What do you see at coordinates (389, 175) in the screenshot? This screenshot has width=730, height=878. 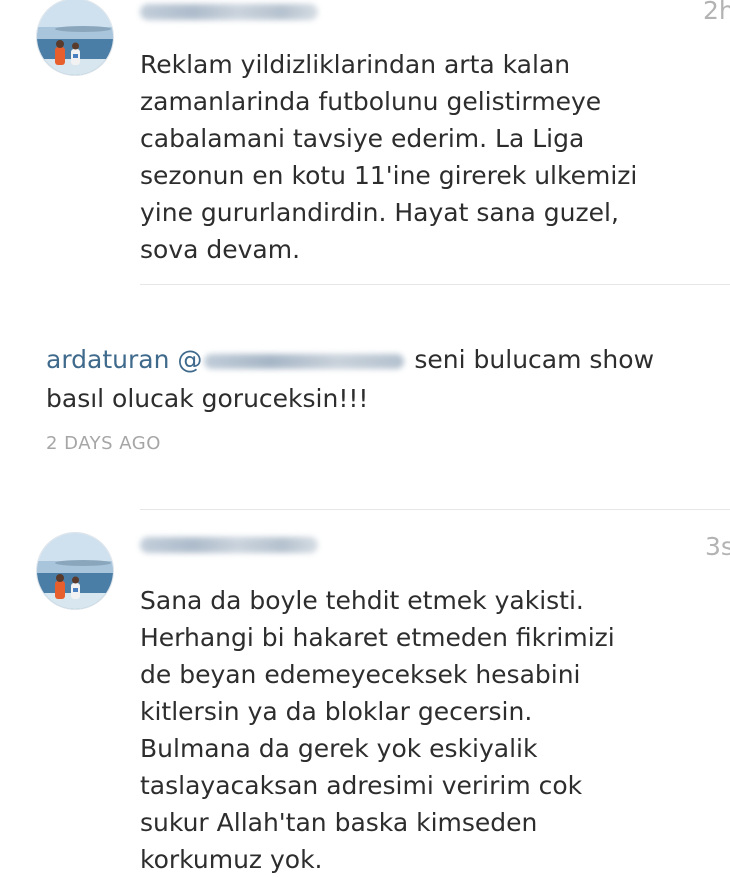 I see `comment-line: sezonun en kotu 11'ine girerek ulkemizi` at bounding box center [389, 175].